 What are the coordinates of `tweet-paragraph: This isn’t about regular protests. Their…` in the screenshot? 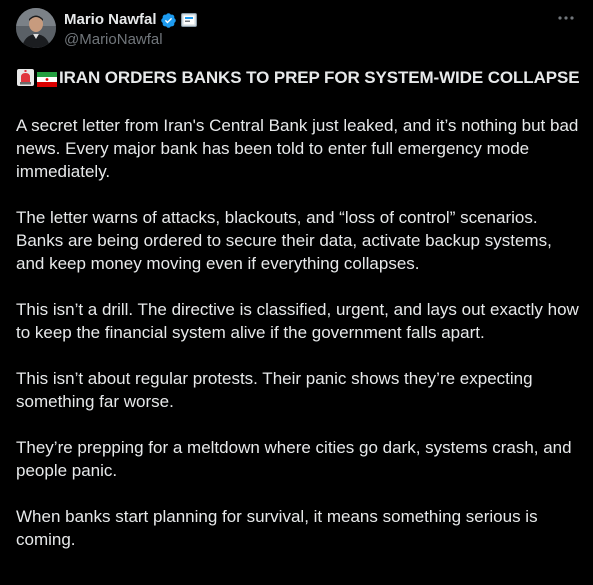 It's located at (274, 390).